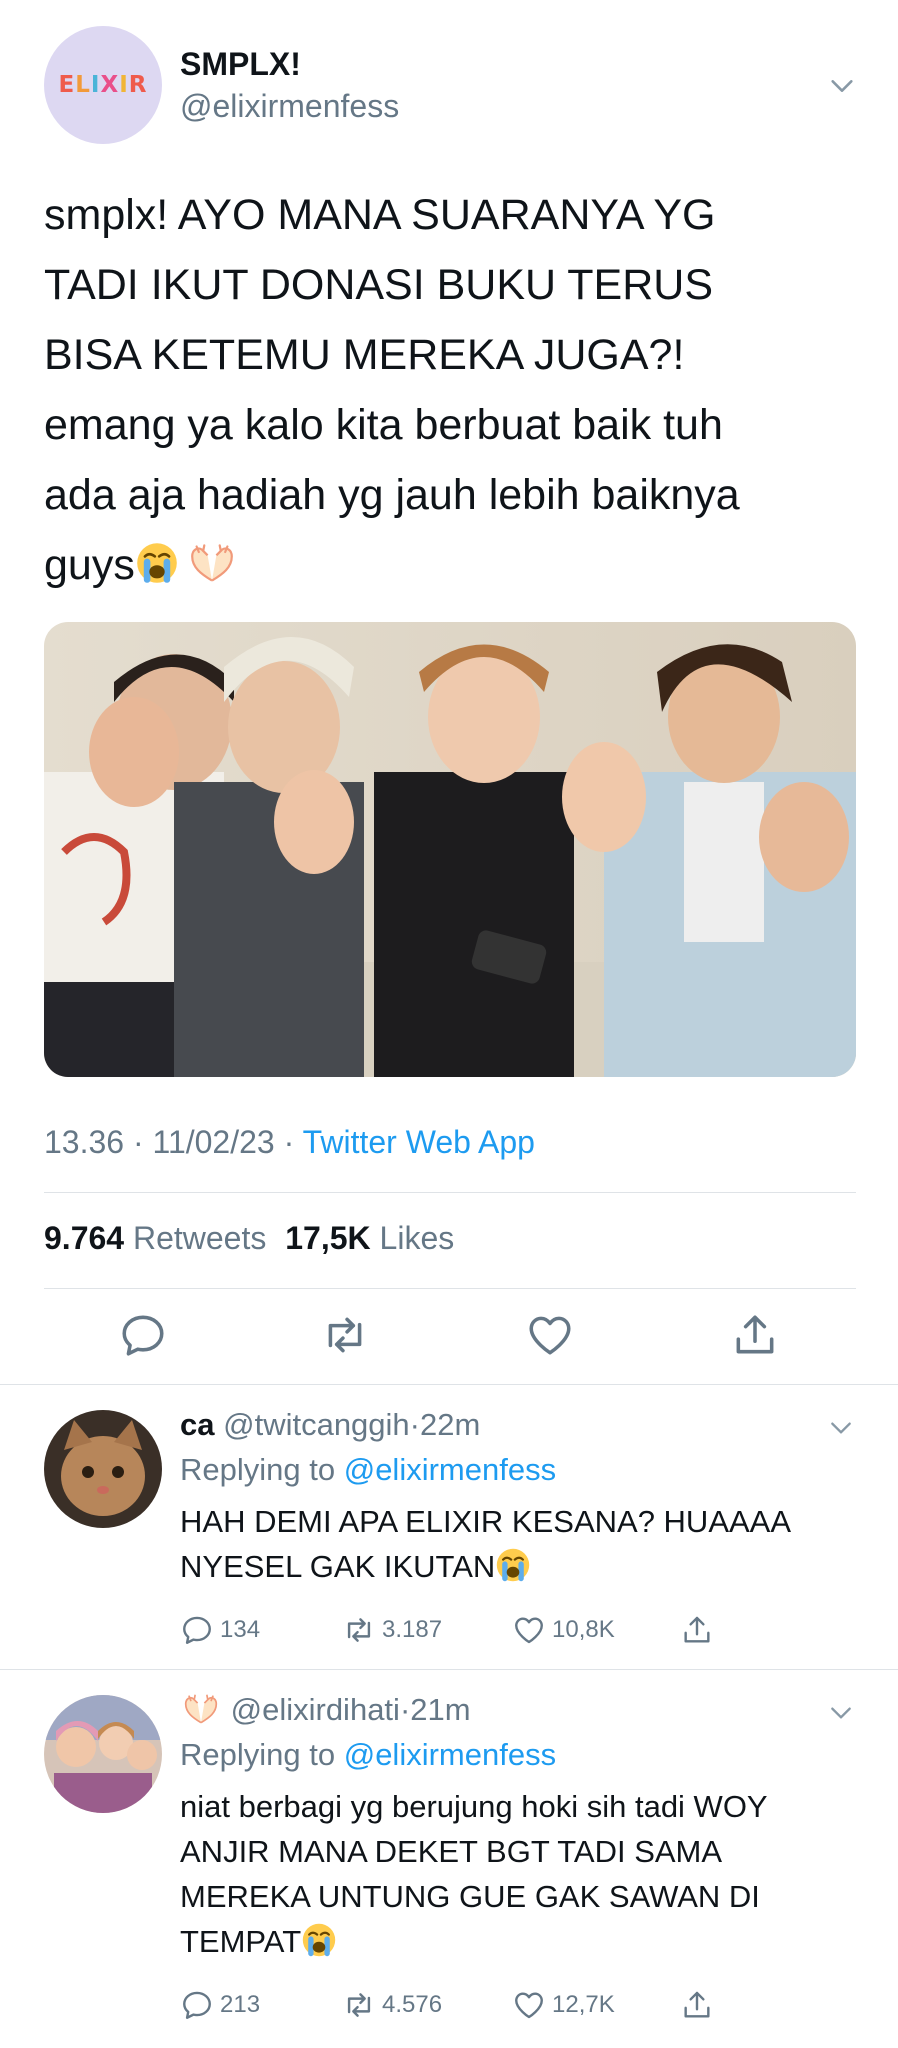 The image size is (898, 2048). I want to click on like-button: 10,8K, so click(563, 1630).